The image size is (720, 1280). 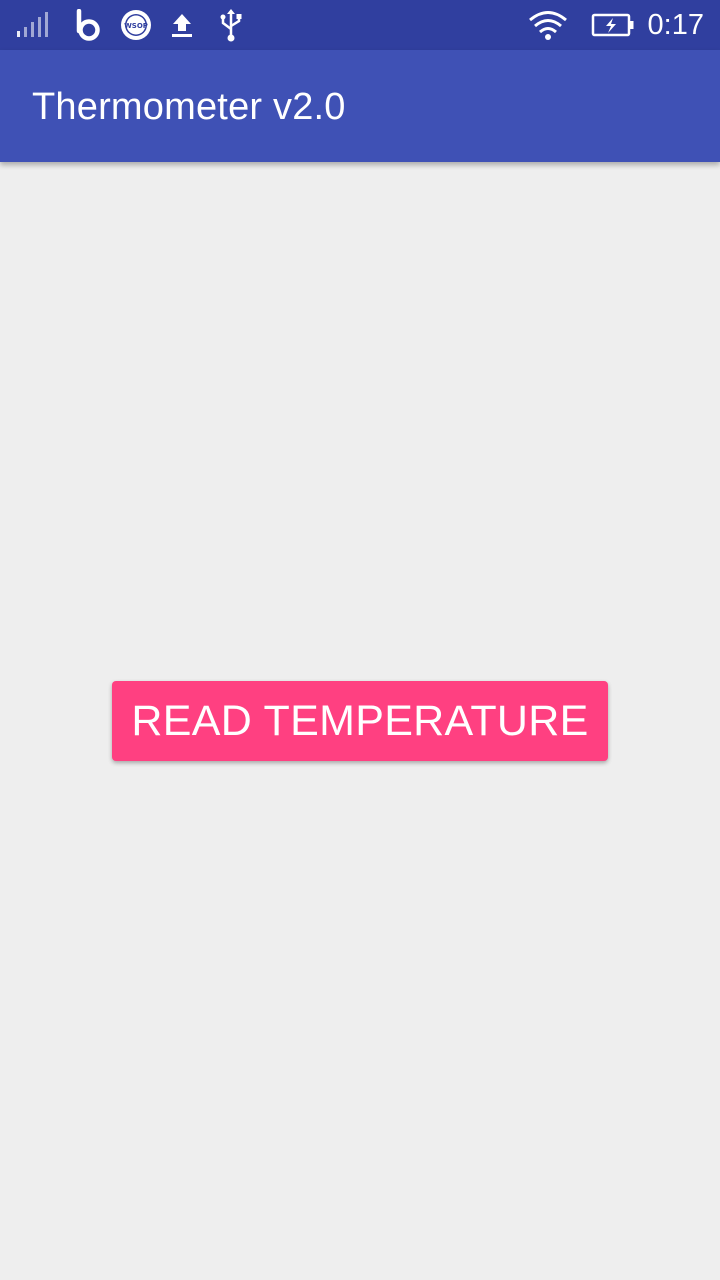 I want to click on read-temperature-button: READ TEMPERATURE, so click(x=360, y=721).